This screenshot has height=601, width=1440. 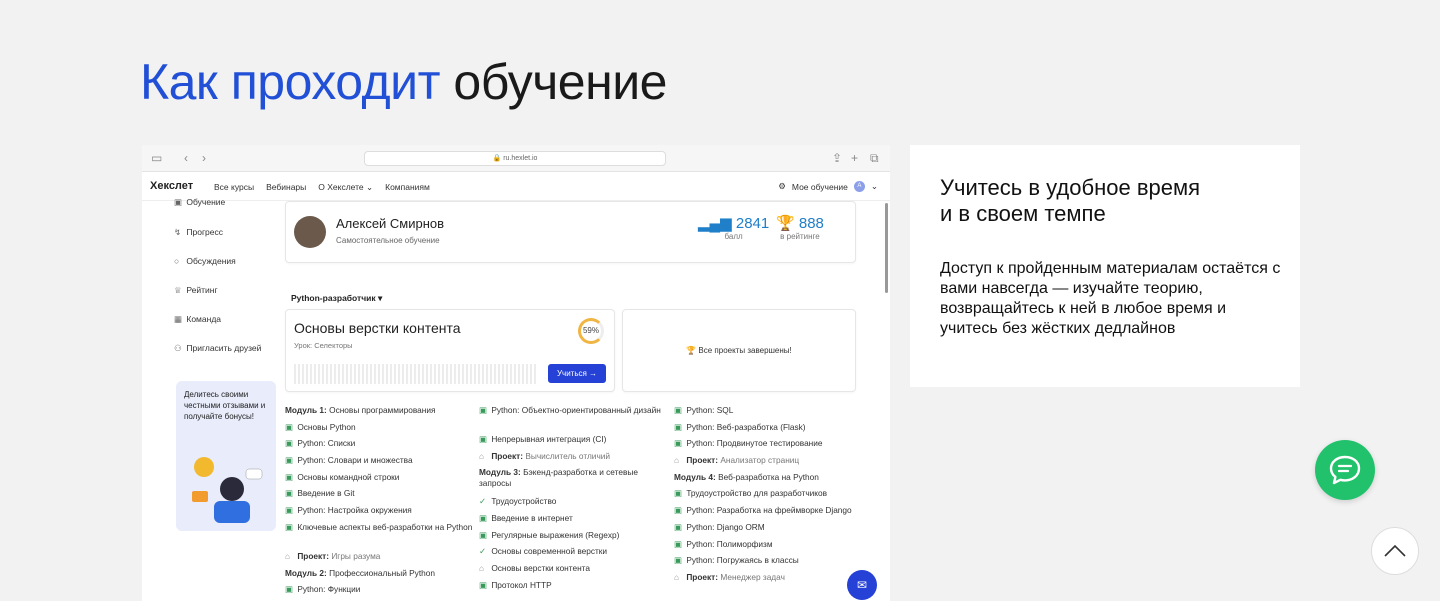 What do you see at coordinates (746, 476) in the screenshot?
I see `module-heading: Модуль 4: Веб-разработка на Python` at bounding box center [746, 476].